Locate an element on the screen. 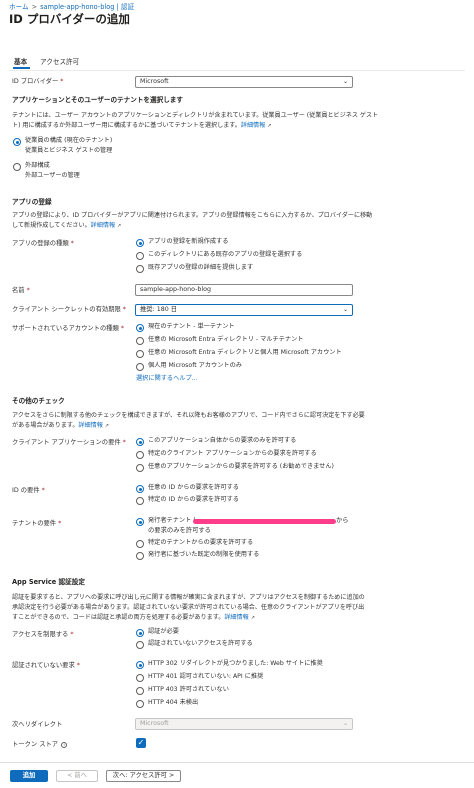 The height and width of the screenshot is (788, 474). tab-basics: 基本 is located at coordinates (20, 62).